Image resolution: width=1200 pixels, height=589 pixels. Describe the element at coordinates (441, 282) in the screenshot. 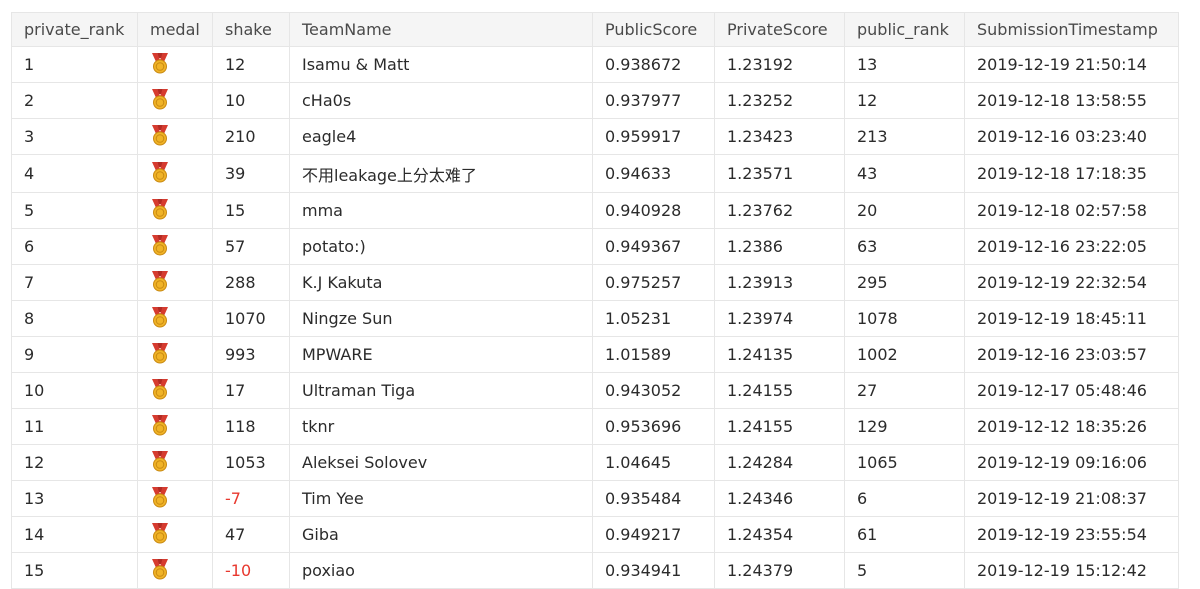

I see `cell-team-name: K.J Kakuta` at that location.